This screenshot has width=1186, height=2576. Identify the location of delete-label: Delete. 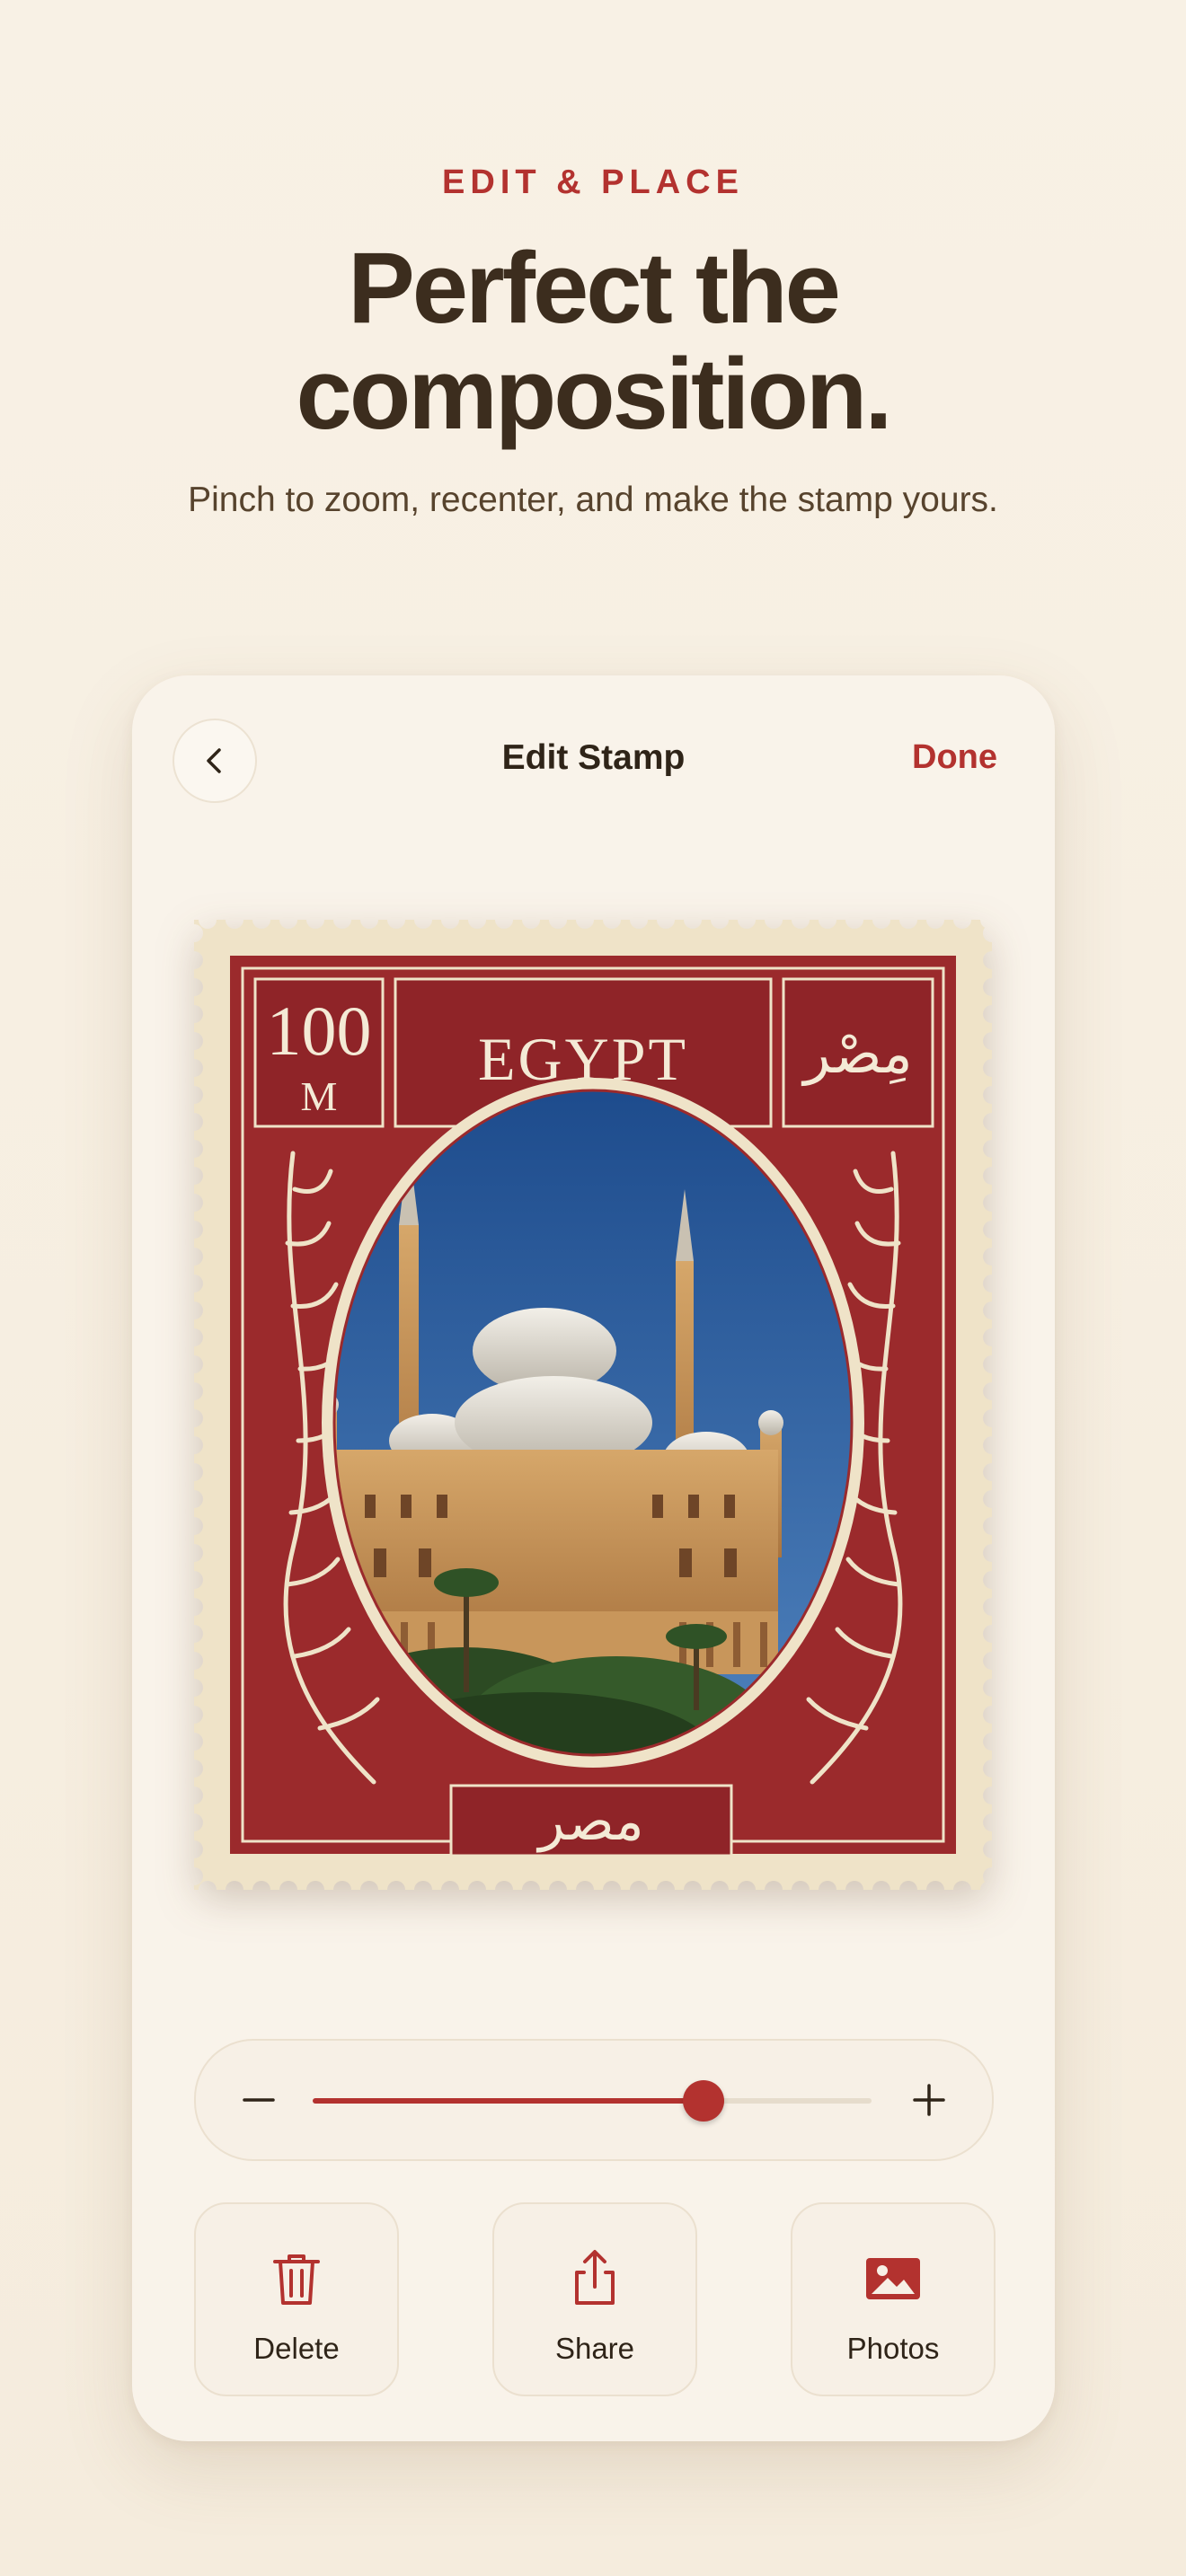
(296, 2348).